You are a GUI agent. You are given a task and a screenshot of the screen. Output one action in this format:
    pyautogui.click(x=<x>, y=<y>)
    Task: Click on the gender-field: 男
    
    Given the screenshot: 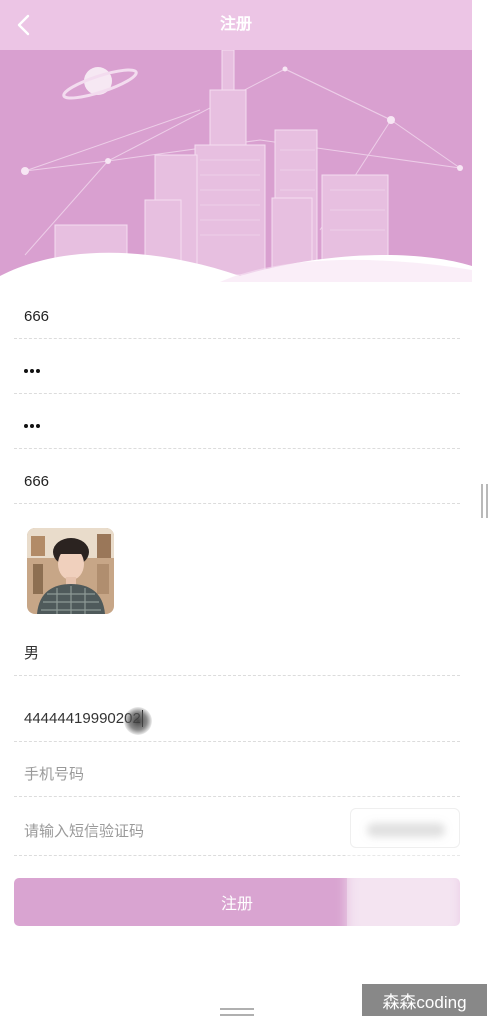 What is the action you would take?
    pyautogui.click(x=237, y=652)
    